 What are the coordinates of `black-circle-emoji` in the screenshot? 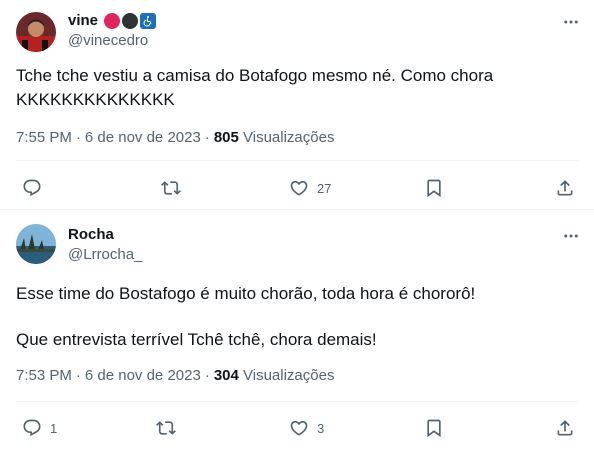 It's located at (130, 21).